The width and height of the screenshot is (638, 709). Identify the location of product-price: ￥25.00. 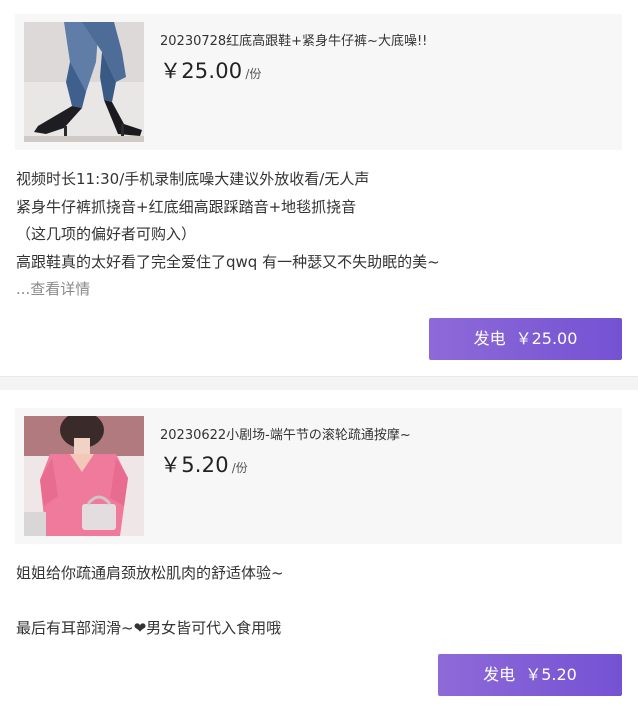
(201, 71).